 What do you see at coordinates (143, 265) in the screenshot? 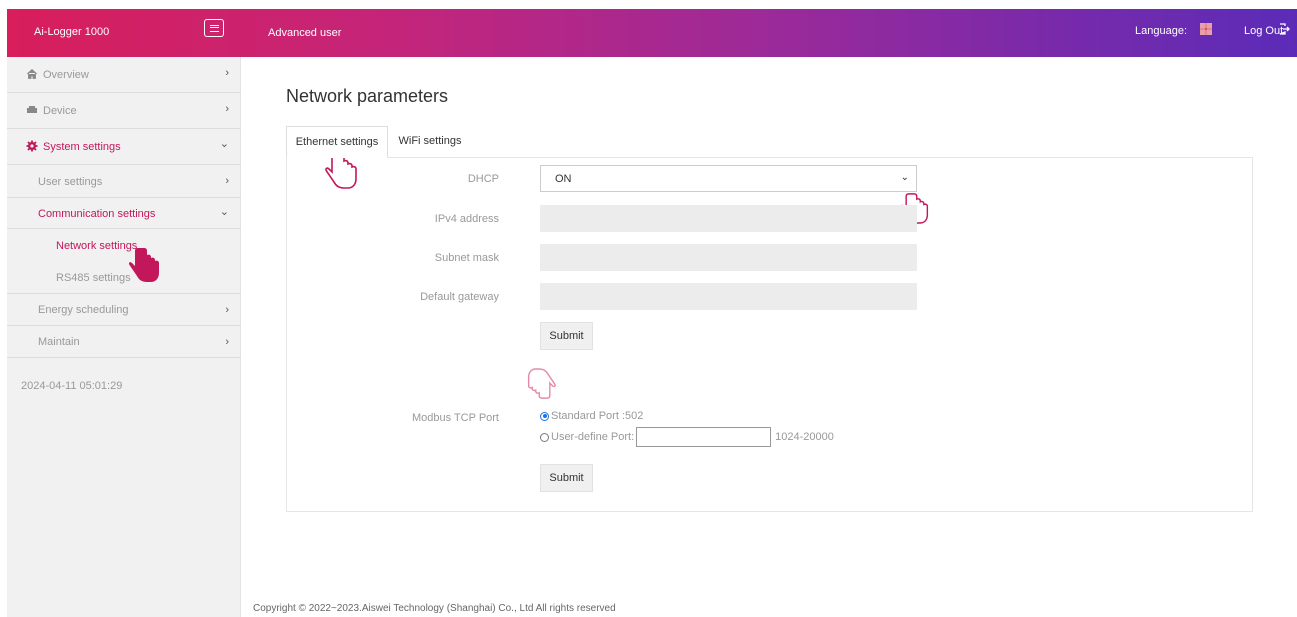
I see `hand-pointer-icon` at bounding box center [143, 265].